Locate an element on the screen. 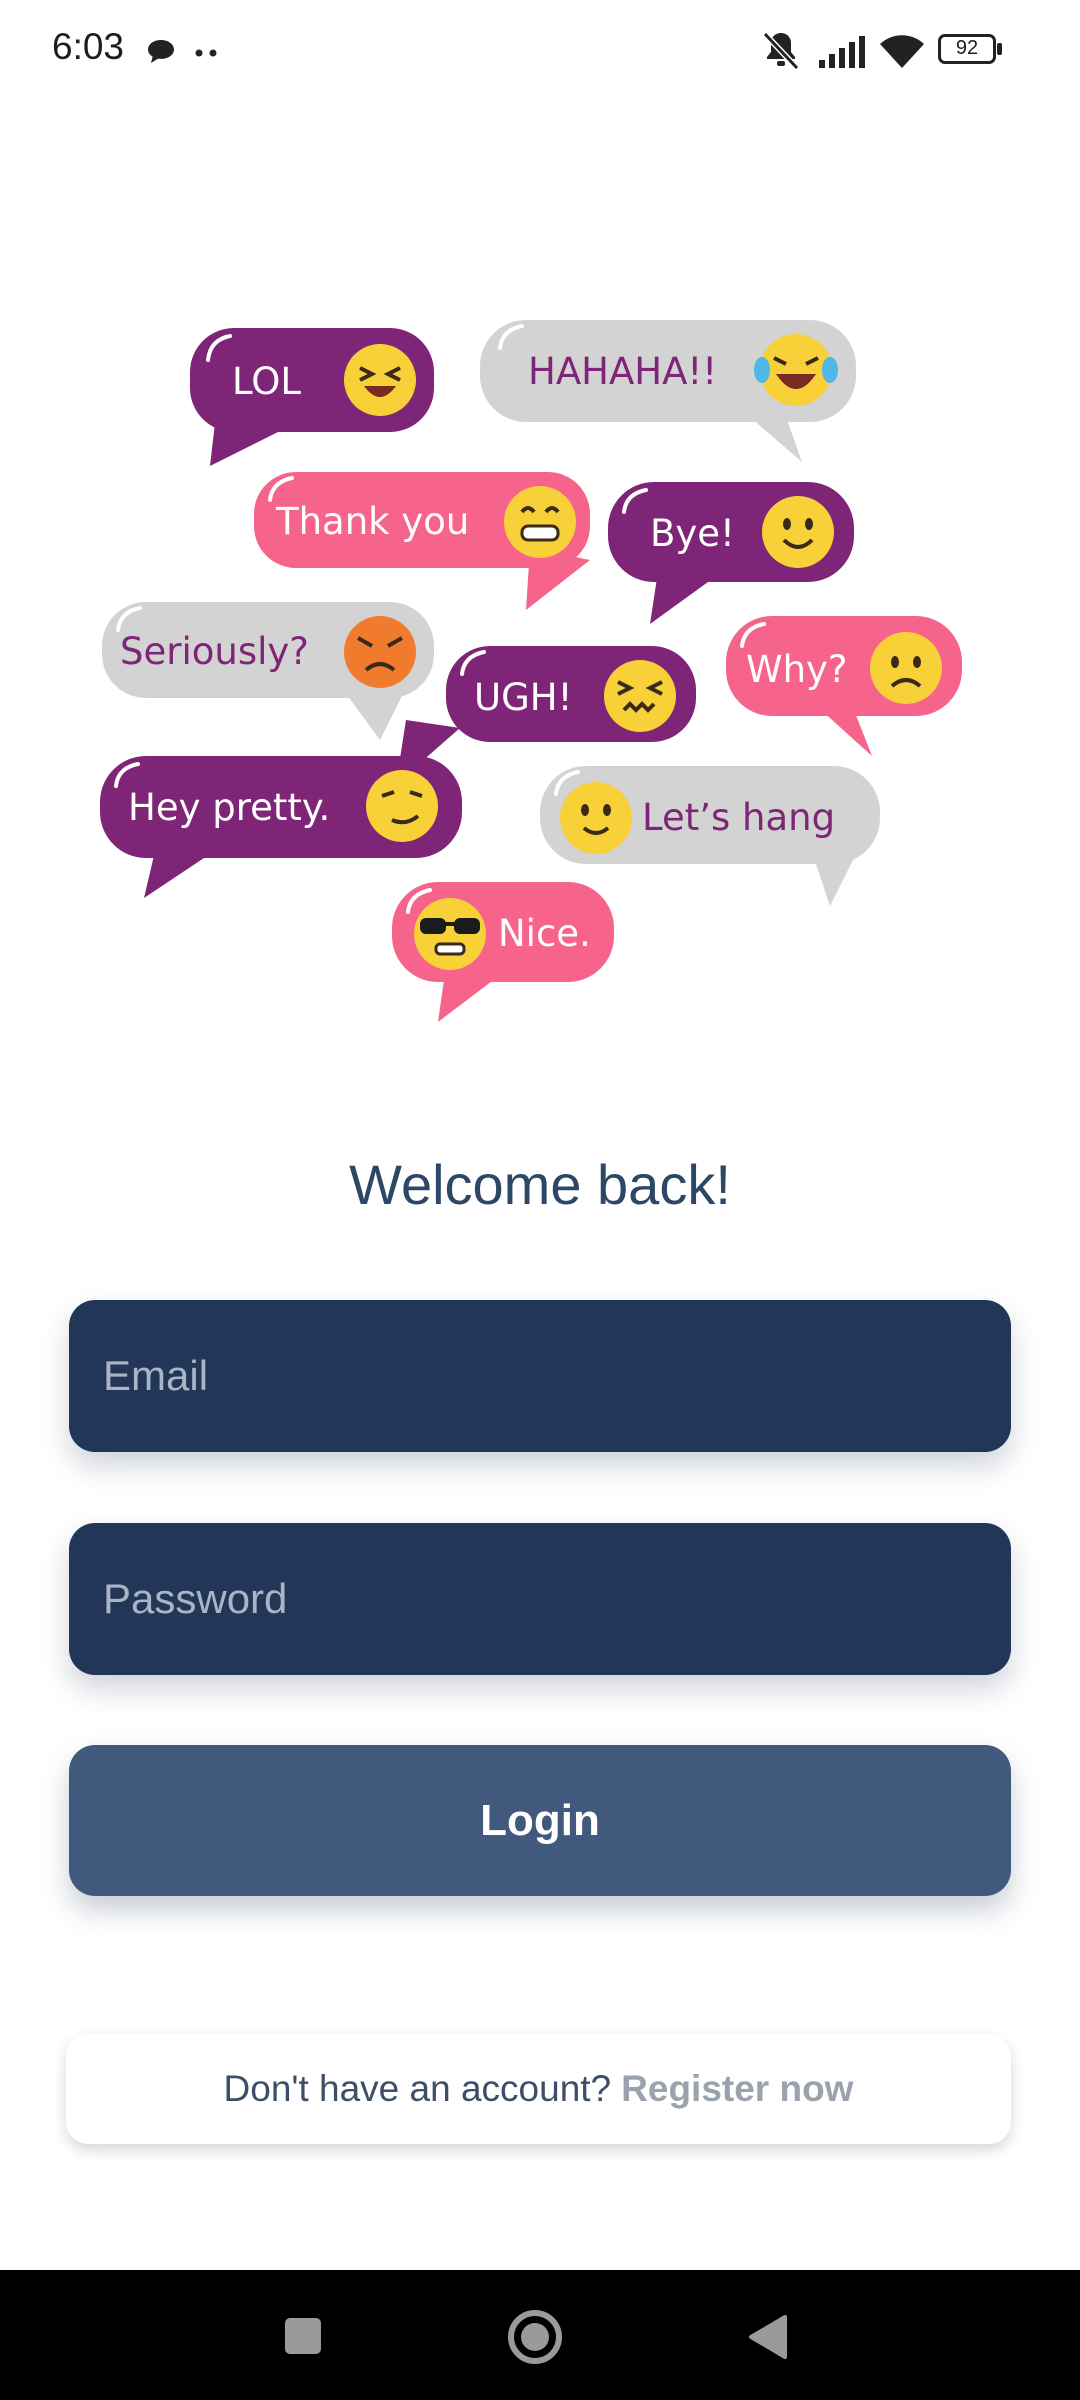 The height and width of the screenshot is (2400, 1080). bubble-label: HAHAHA!! is located at coordinates (622, 371).